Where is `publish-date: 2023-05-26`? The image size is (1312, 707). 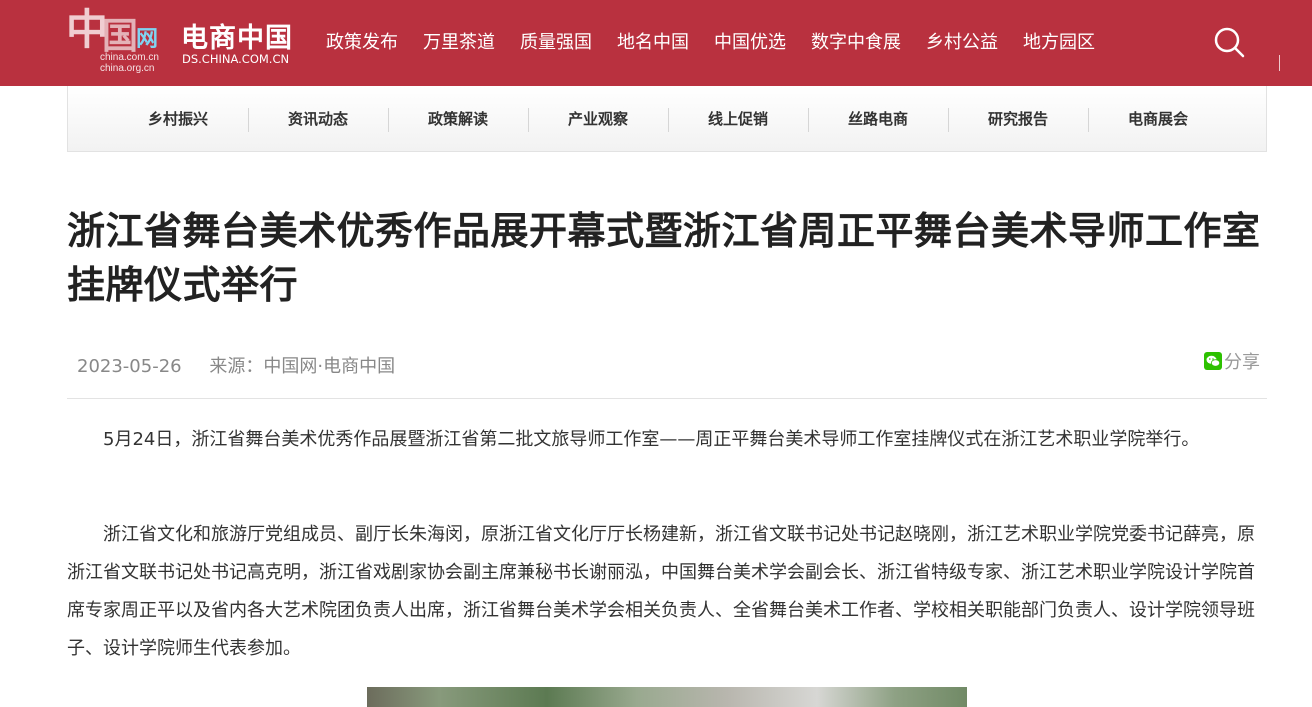
publish-date: 2023-05-26 is located at coordinates (129, 366).